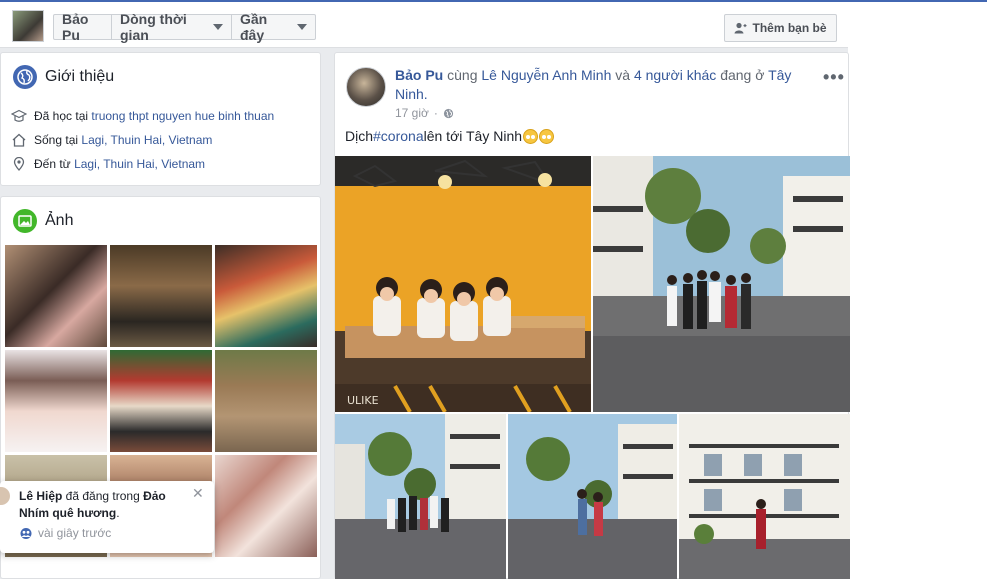 This screenshot has height=579, width=987. What do you see at coordinates (412, 113) in the screenshot?
I see `post-timestamp: 17 giờ` at bounding box center [412, 113].